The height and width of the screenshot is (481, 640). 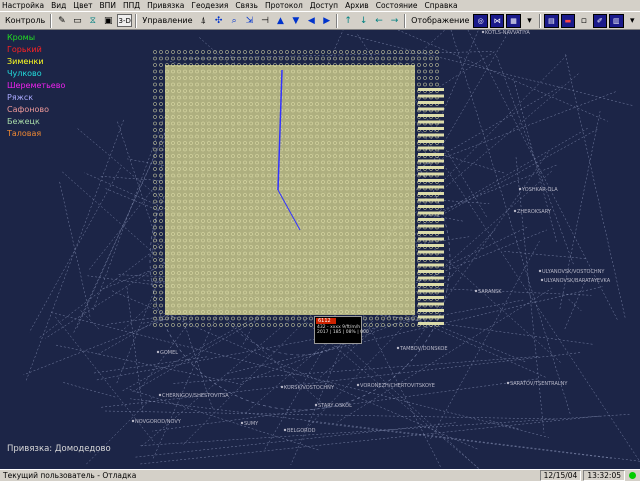 What do you see at coordinates (82, 5) in the screenshot?
I see `menu-item: Цвет` at bounding box center [82, 5].